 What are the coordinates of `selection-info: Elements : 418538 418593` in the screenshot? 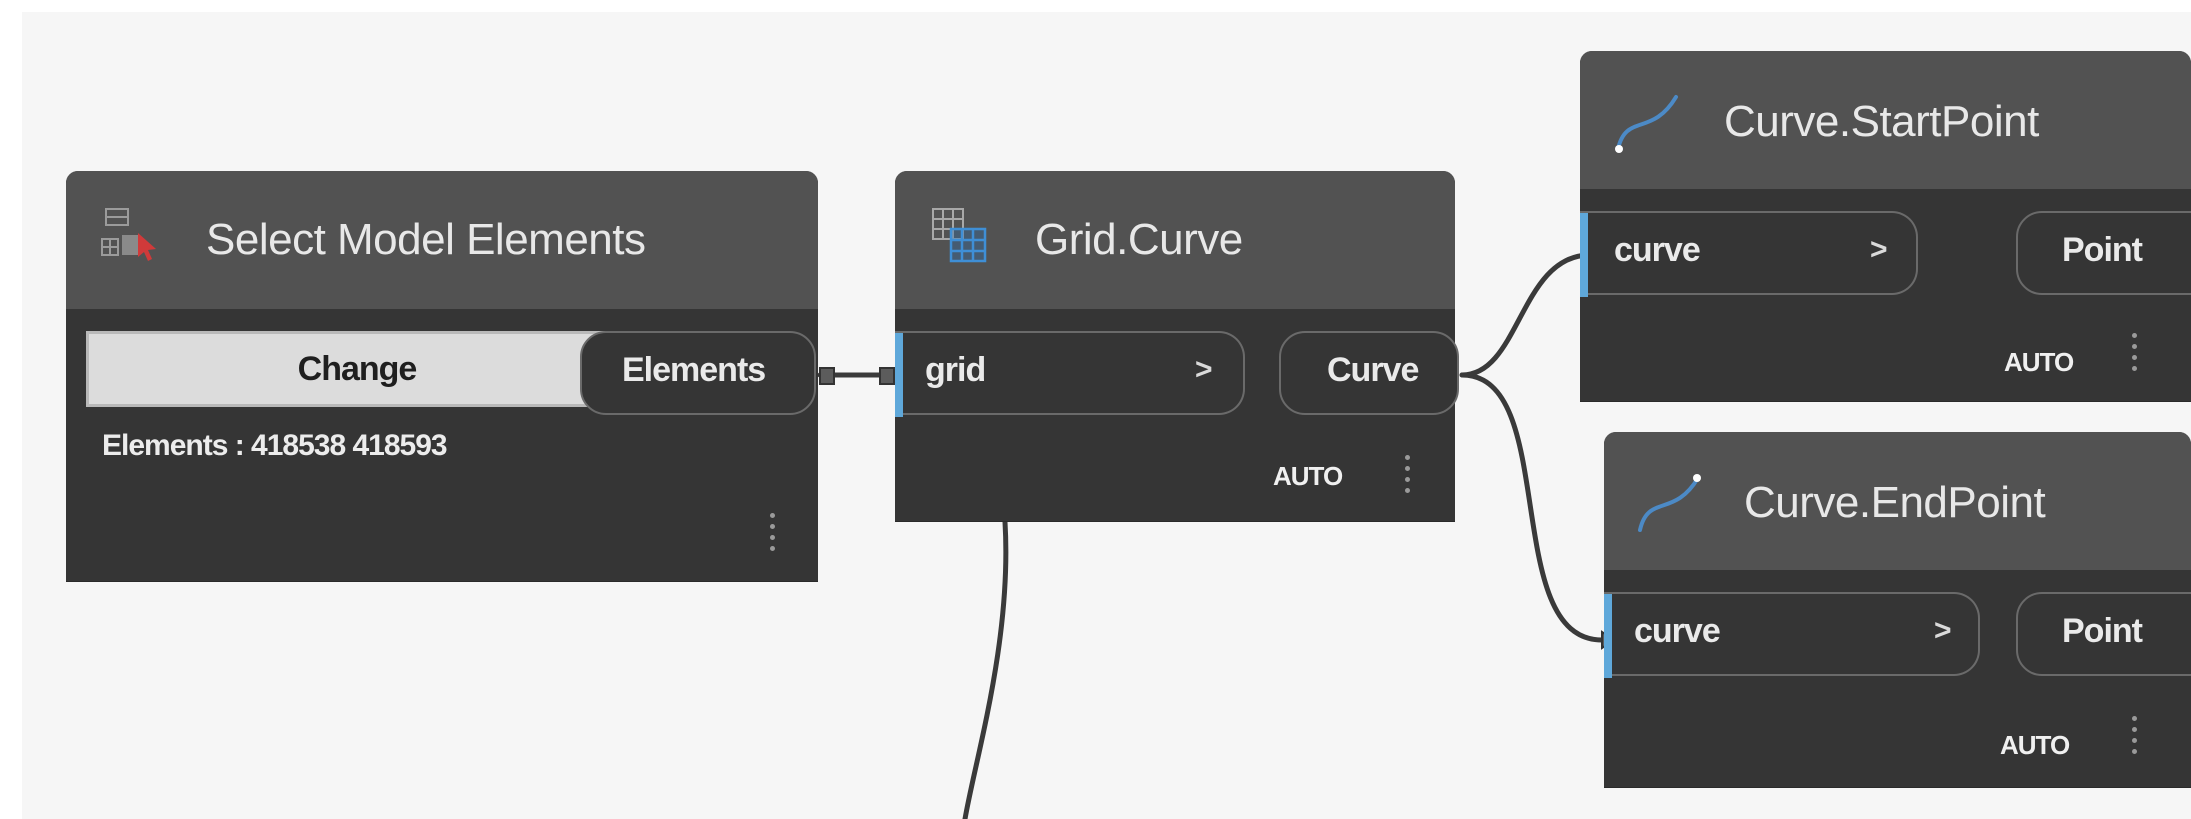 It's located at (275, 445).